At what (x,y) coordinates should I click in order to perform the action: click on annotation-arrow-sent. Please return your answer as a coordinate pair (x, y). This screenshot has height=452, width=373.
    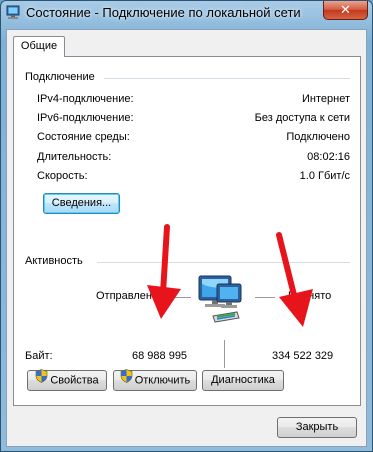
    Looking at the image, I should click on (164, 271).